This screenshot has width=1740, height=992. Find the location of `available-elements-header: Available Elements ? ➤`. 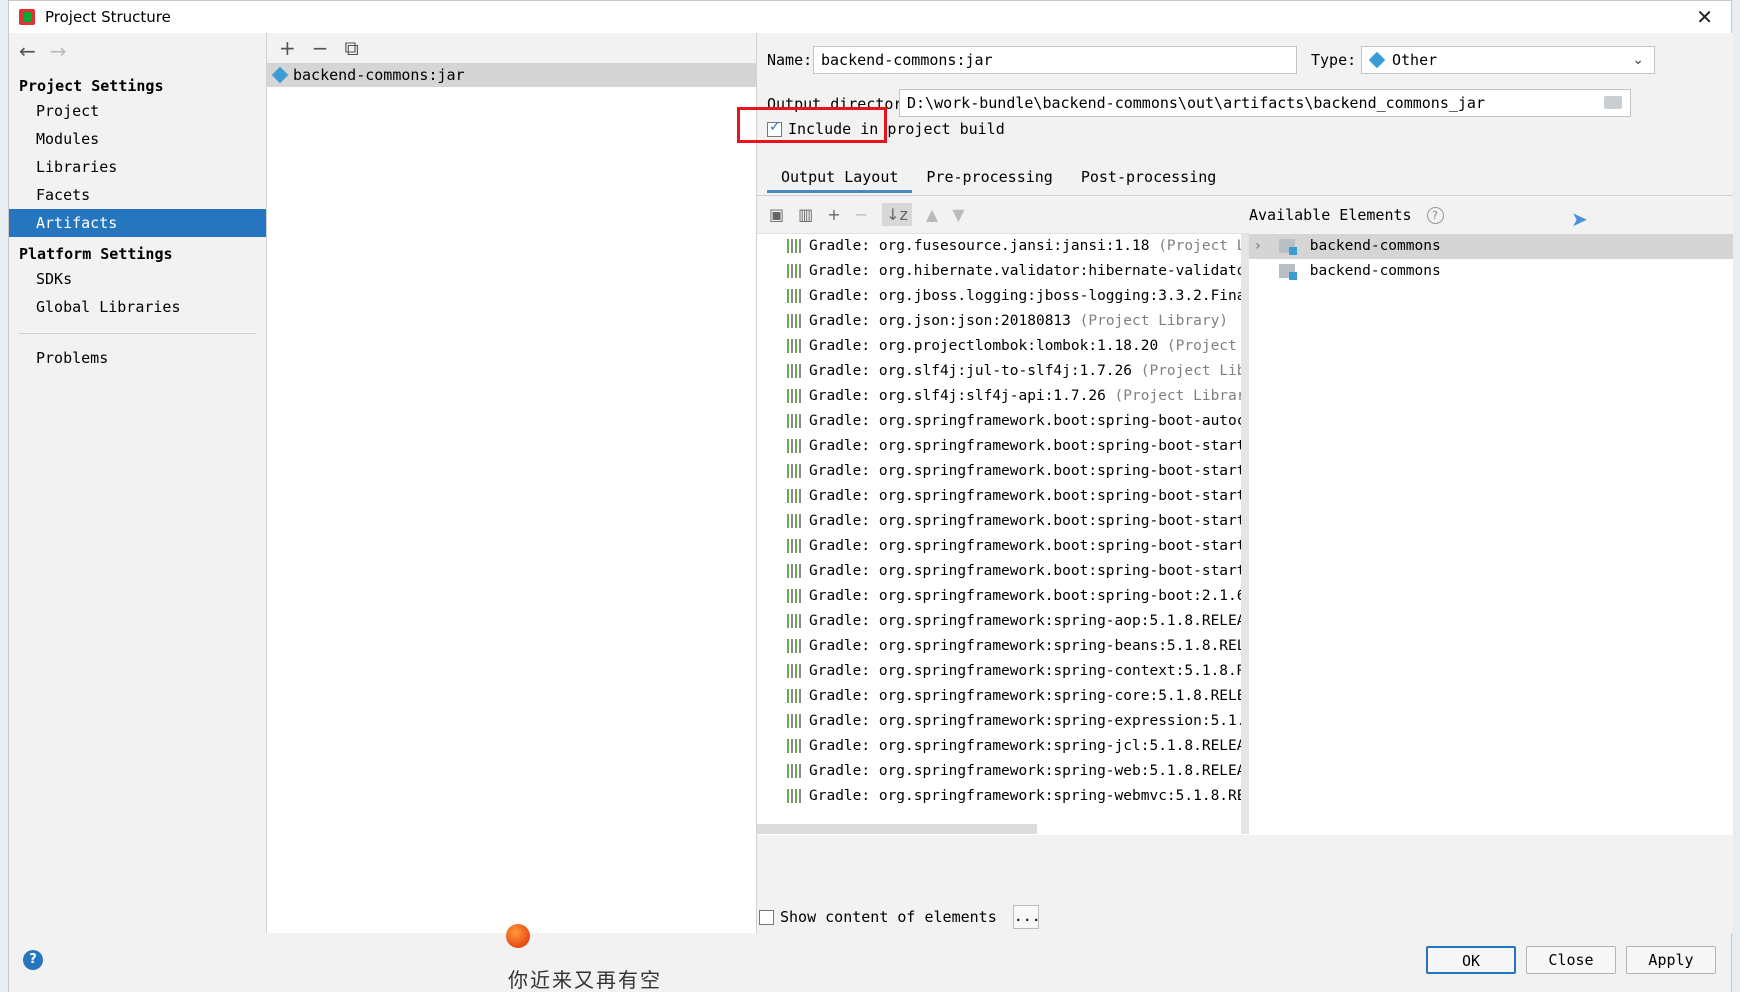

available-elements-header: Available Elements ? ➤ is located at coordinates (1491, 215).